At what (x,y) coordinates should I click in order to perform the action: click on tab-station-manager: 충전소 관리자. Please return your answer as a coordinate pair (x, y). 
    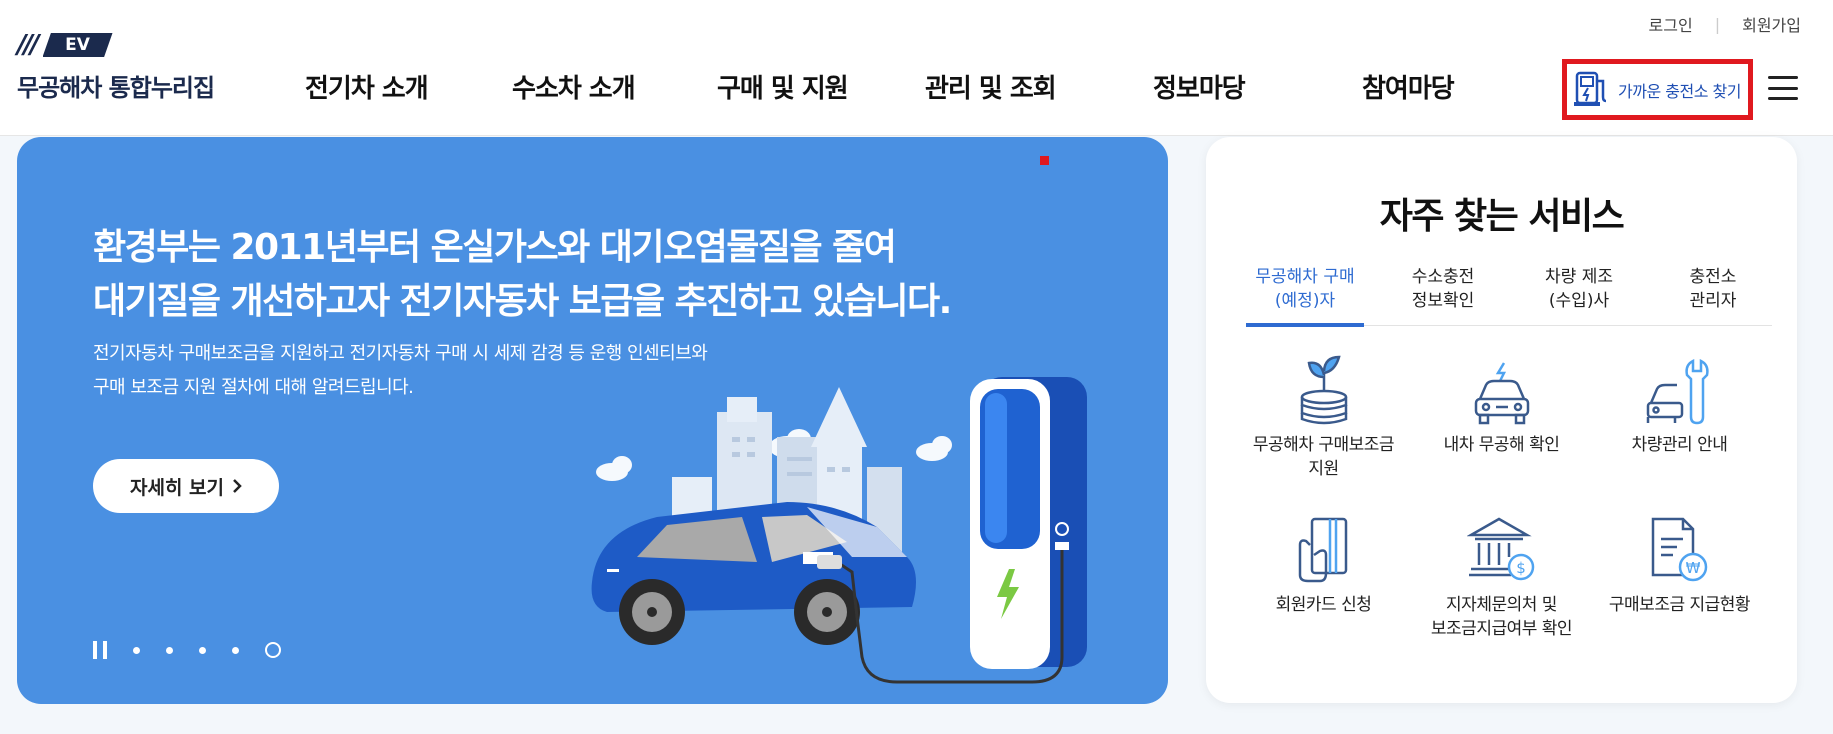
    Looking at the image, I should click on (1713, 295).